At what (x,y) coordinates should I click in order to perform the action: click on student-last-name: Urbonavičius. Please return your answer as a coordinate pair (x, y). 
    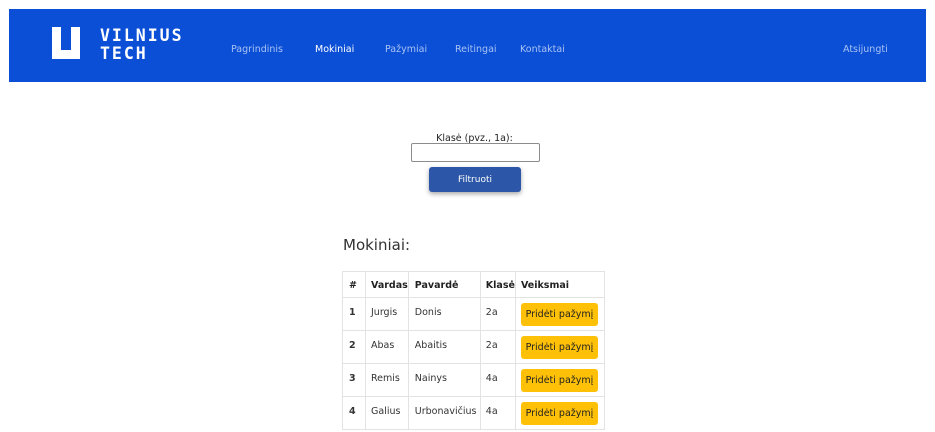
    Looking at the image, I should click on (444, 413).